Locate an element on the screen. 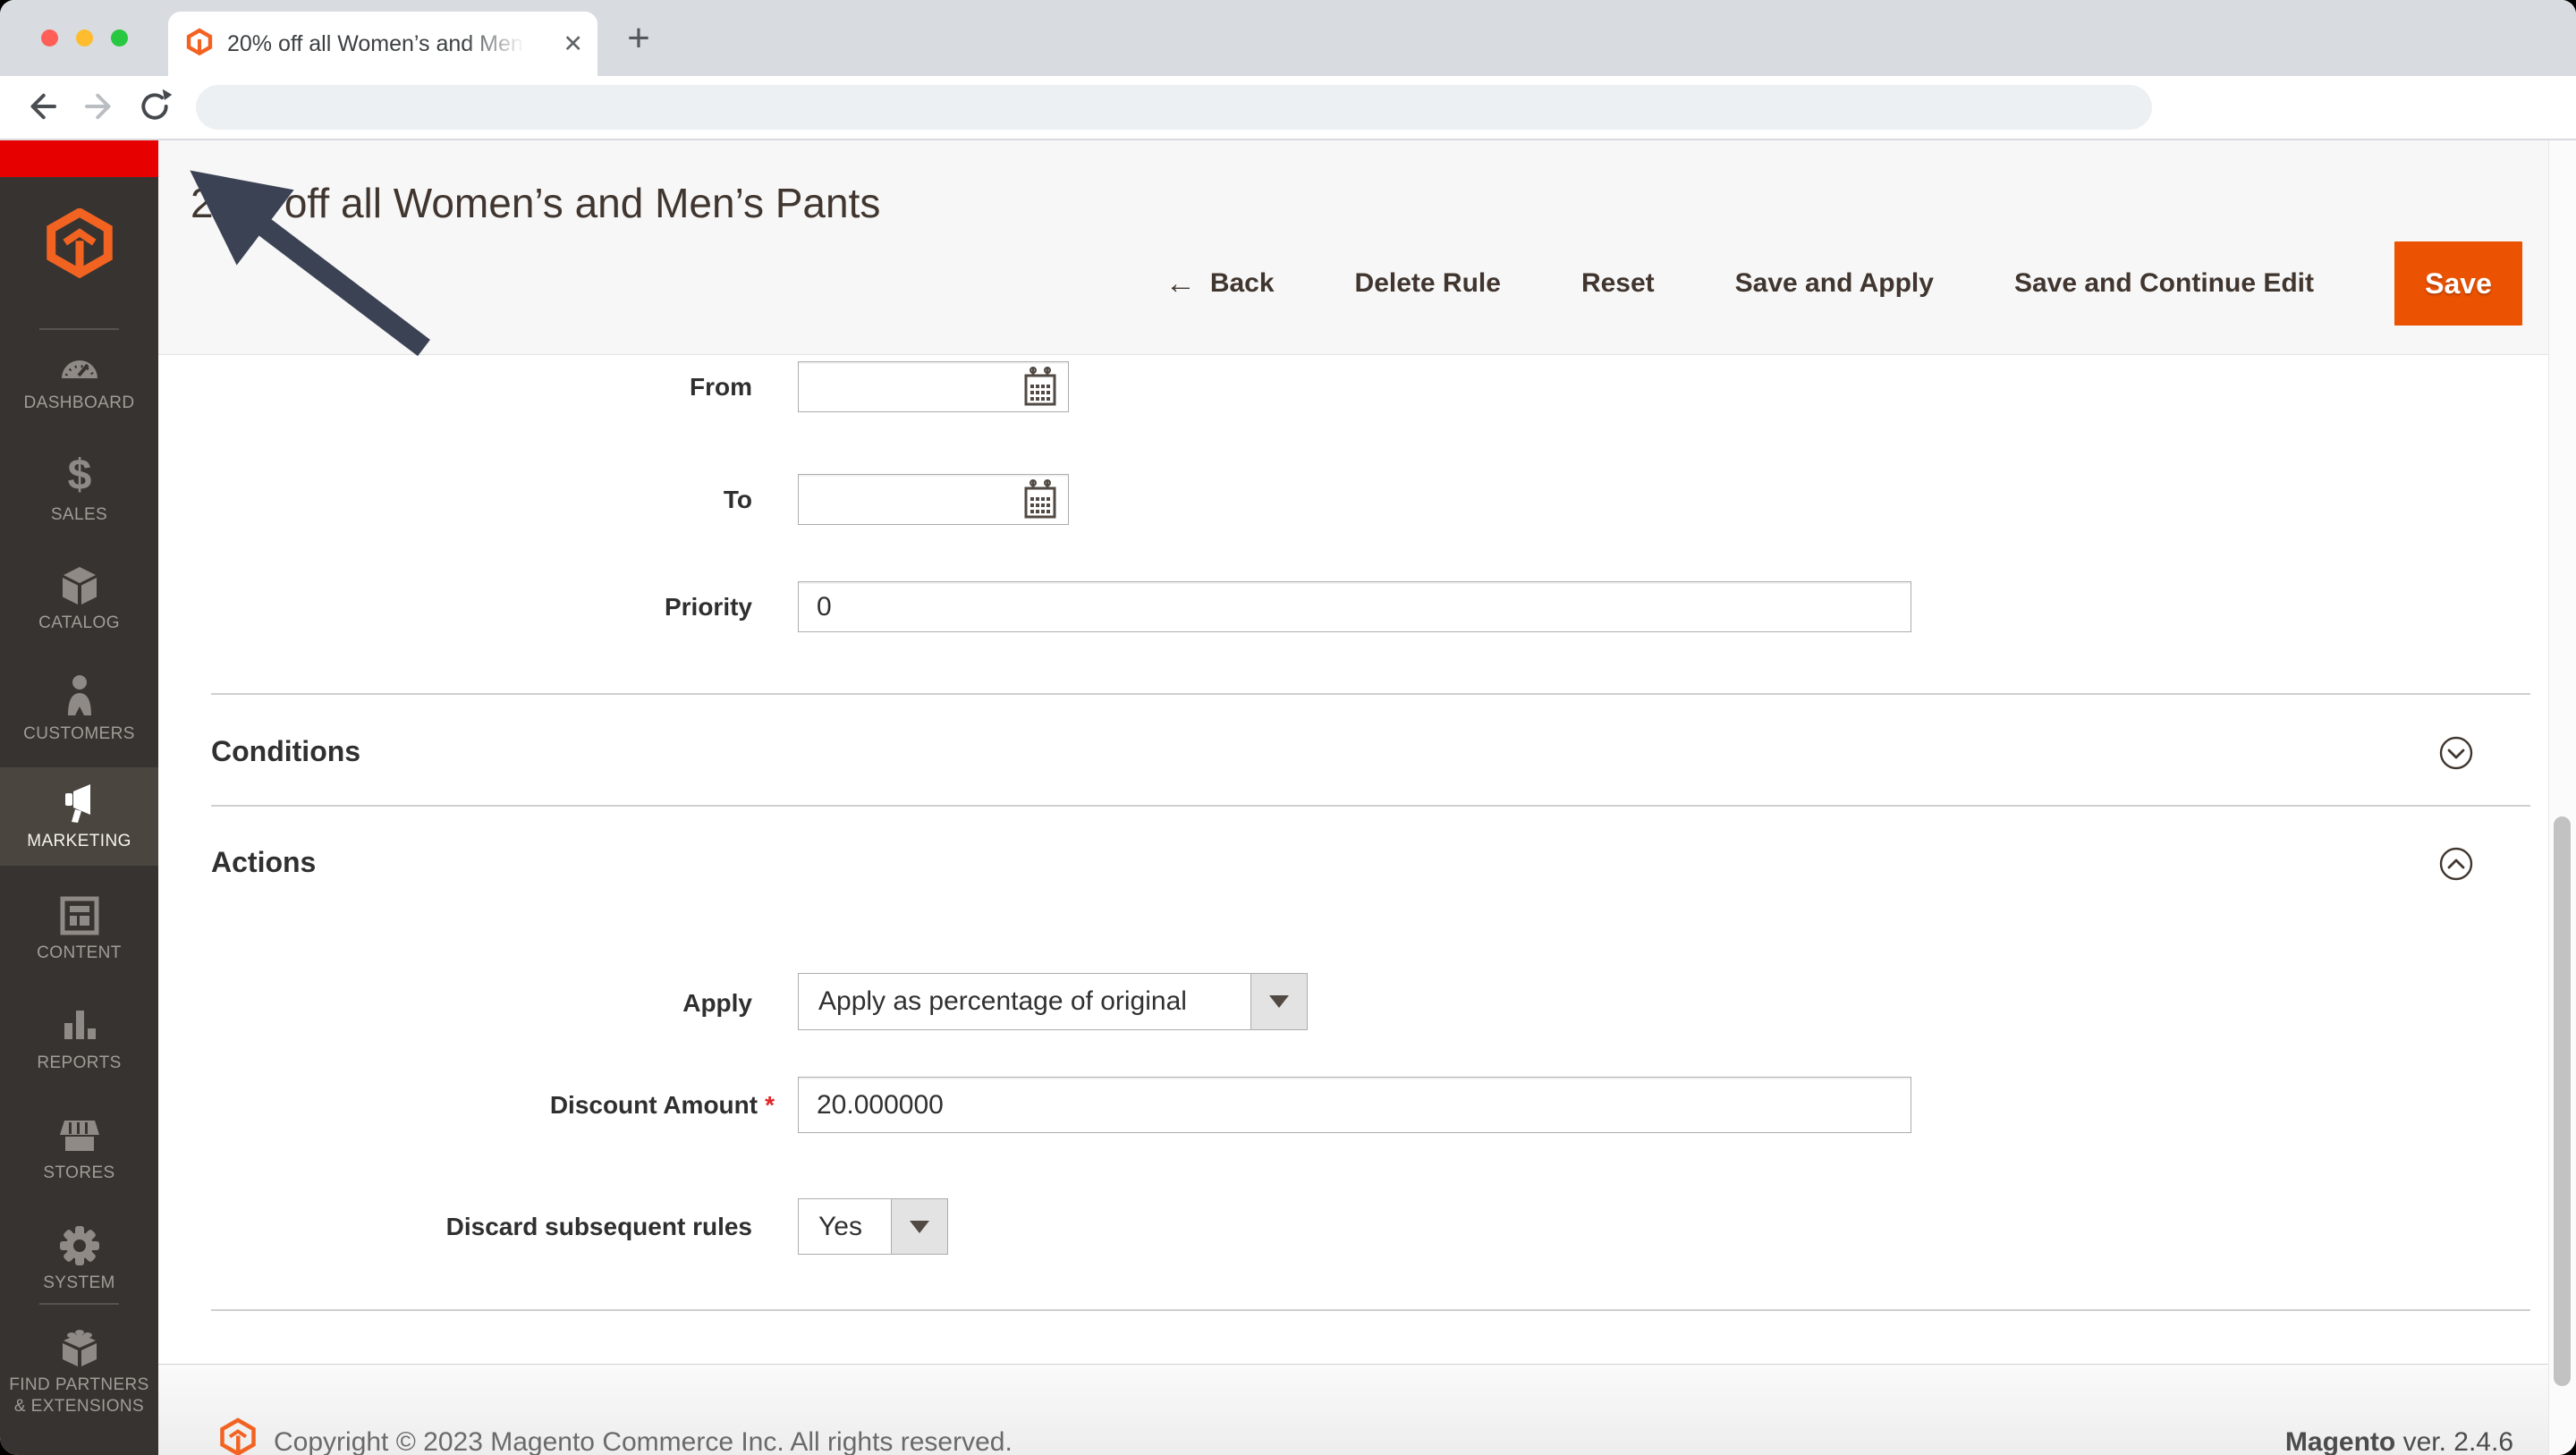 This screenshot has width=2576, height=1455. delete-rule-button: Delete Rule is located at coordinates (1428, 283).